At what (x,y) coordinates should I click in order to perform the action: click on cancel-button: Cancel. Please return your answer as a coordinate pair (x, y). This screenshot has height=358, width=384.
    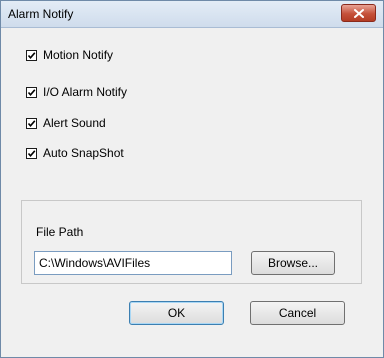
    Looking at the image, I should click on (297, 313).